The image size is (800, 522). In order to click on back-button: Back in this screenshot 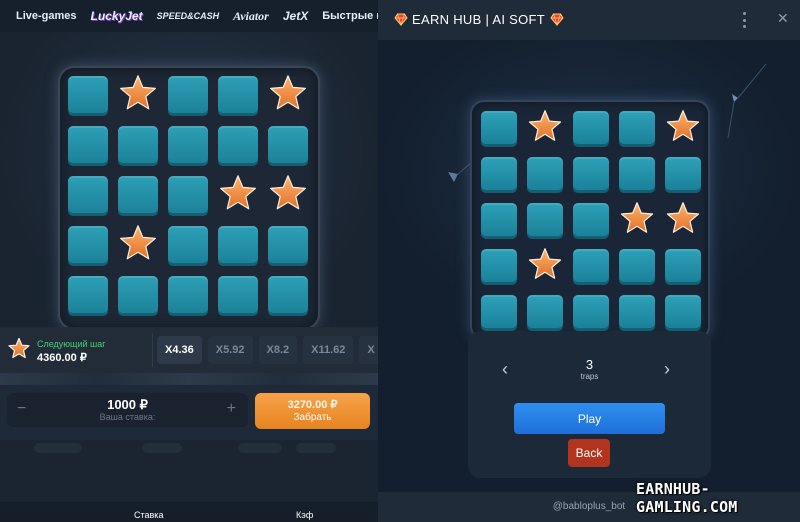, I will do `click(589, 453)`.